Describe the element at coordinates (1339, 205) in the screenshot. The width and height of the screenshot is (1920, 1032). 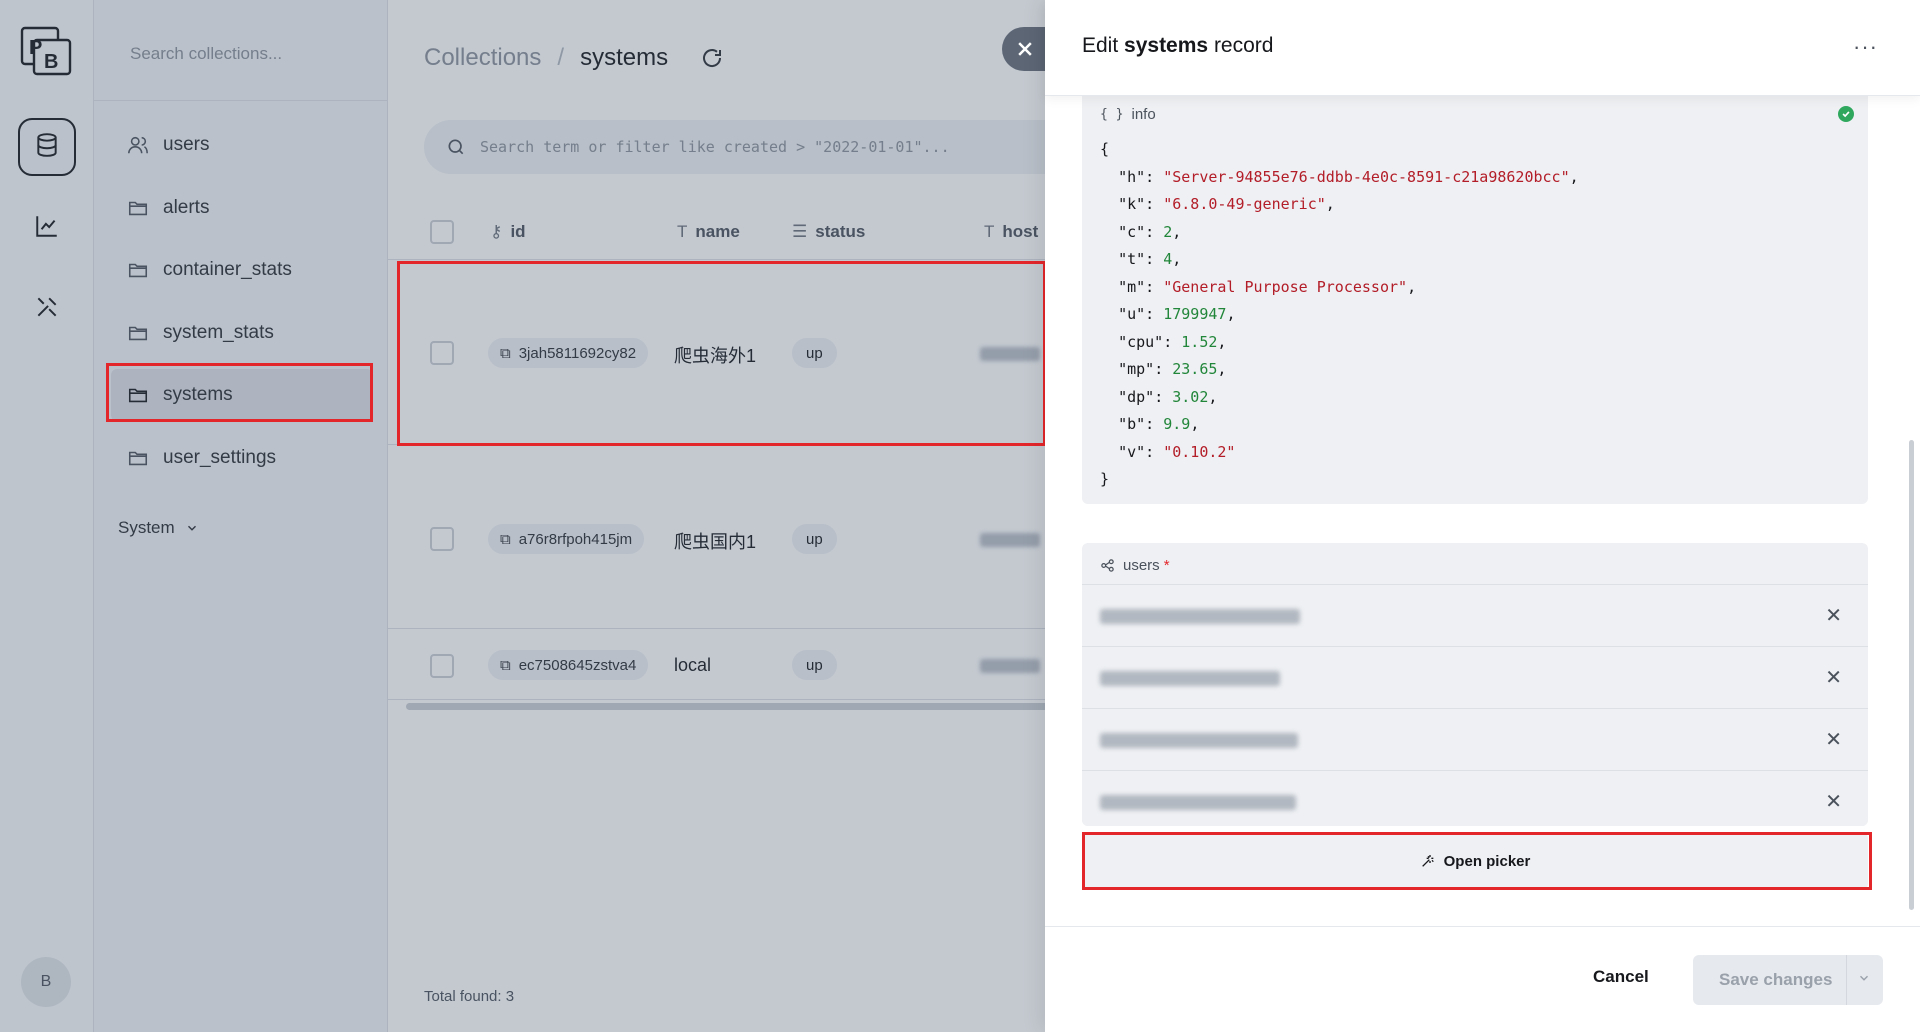
I see `json-line: "k": "6.8.0-49-generic",` at that location.